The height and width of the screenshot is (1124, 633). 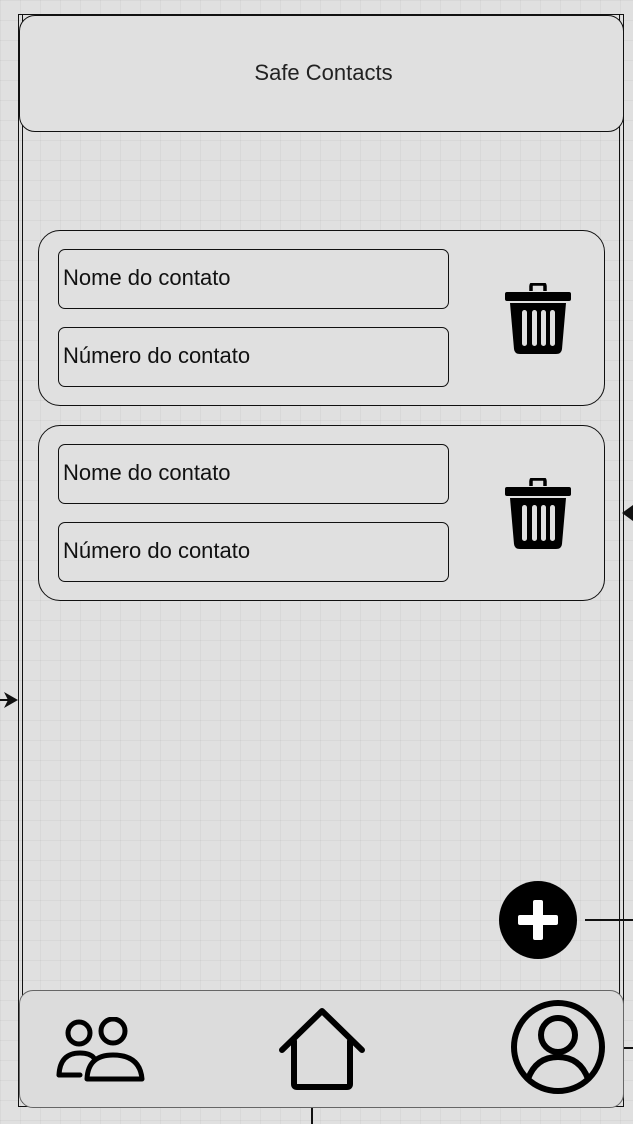 I want to click on page-title: Safe Contacts, so click(x=323, y=72).